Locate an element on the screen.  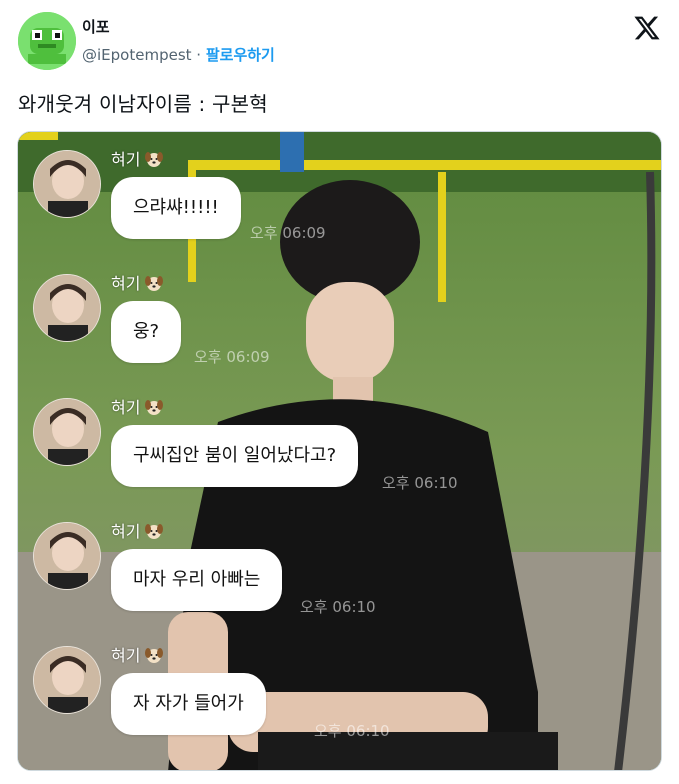
chat-bubble: 구씨집안 붐이 일어났다고? is located at coordinates (235, 456).